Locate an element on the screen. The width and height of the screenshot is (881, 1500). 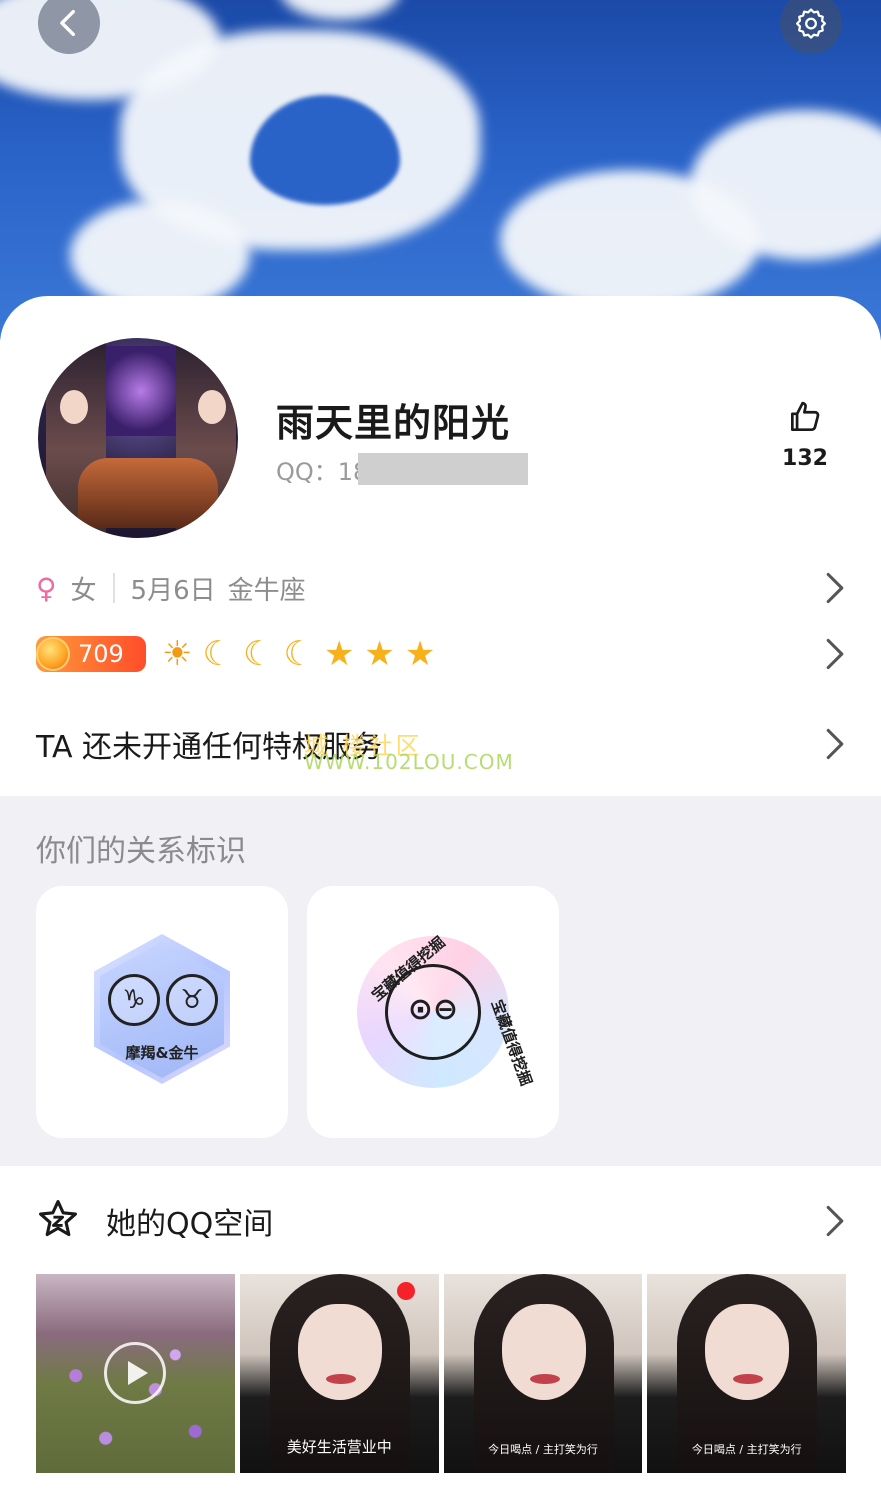
level-coin-icon is located at coordinates (53, 654).